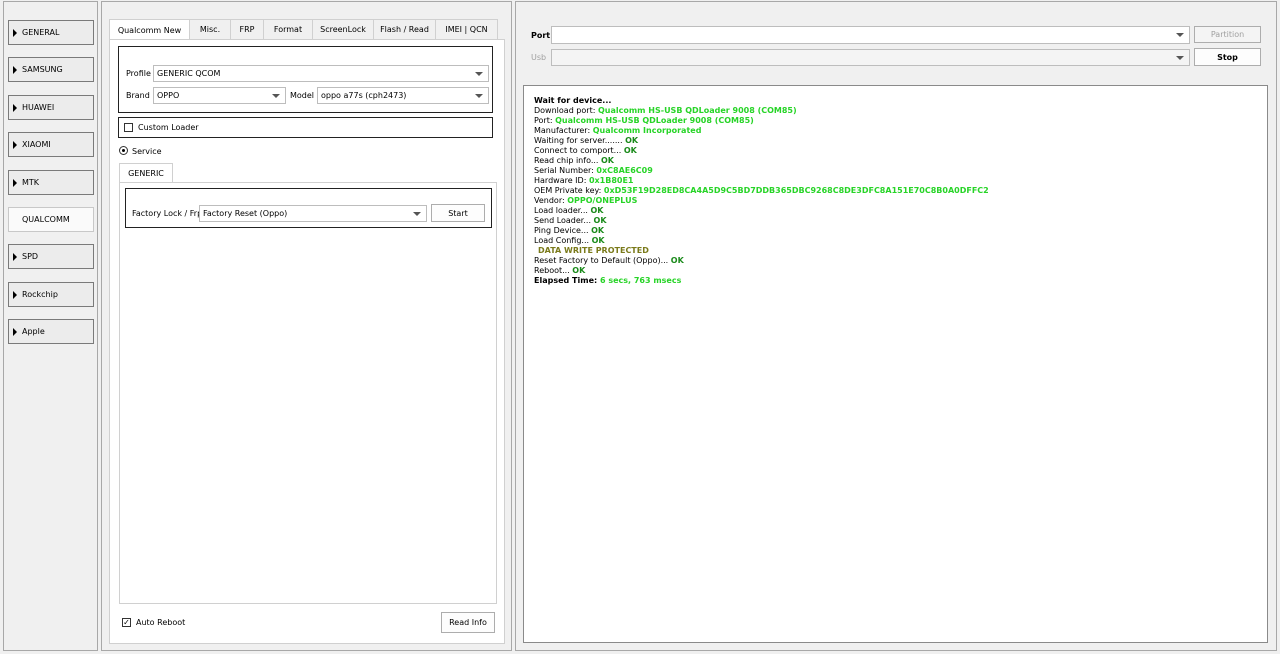  Describe the element at coordinates (466, 29) in the screenshot. I see `tab-imei-qcn: IMEI | QCN` at that location.